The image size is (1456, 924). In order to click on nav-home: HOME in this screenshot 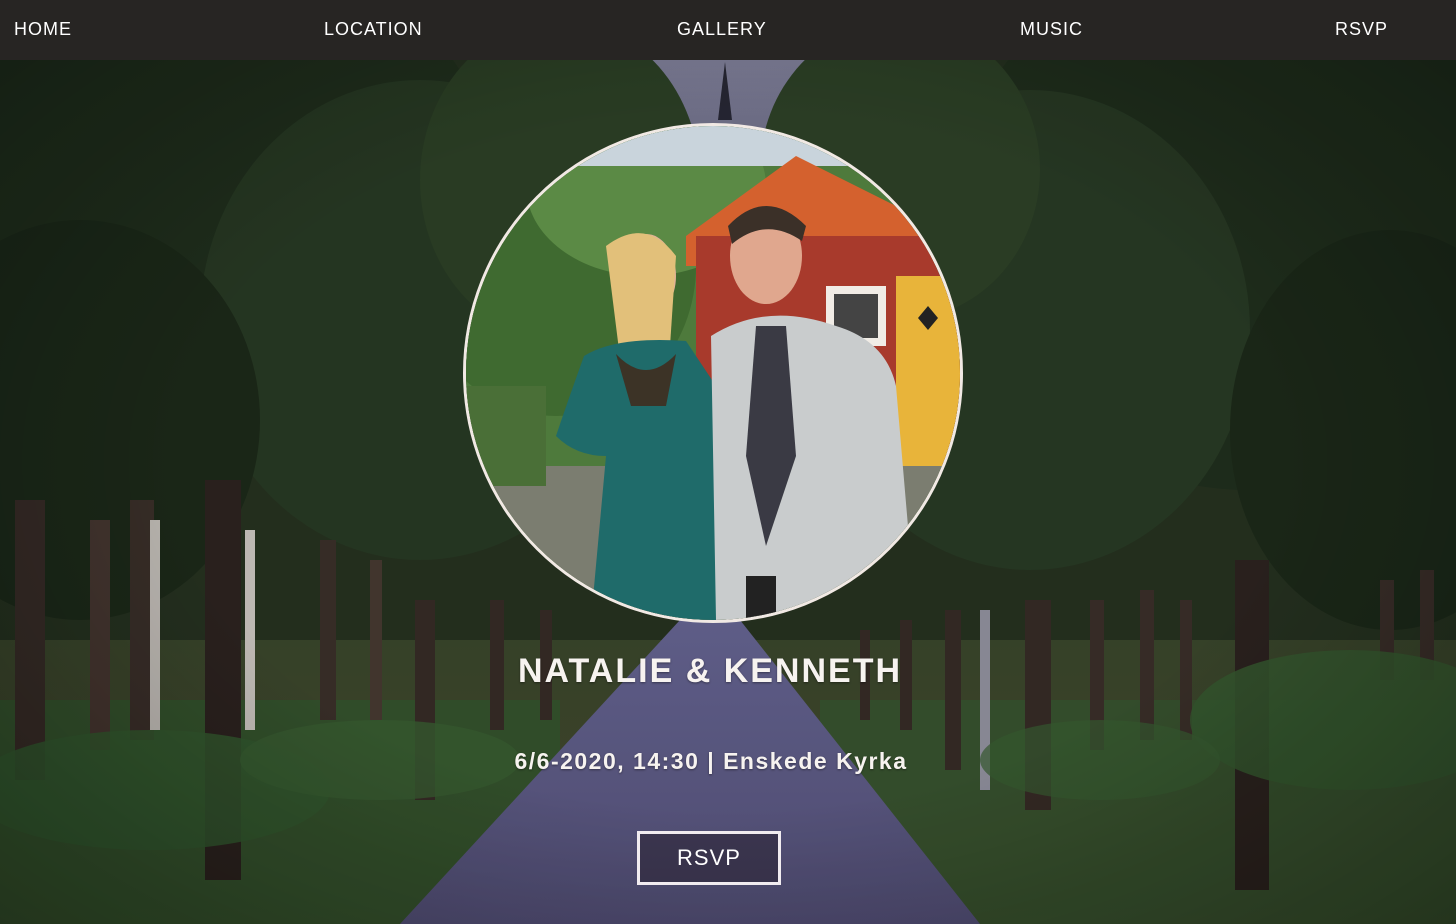, I will do `click(43, 29)`.